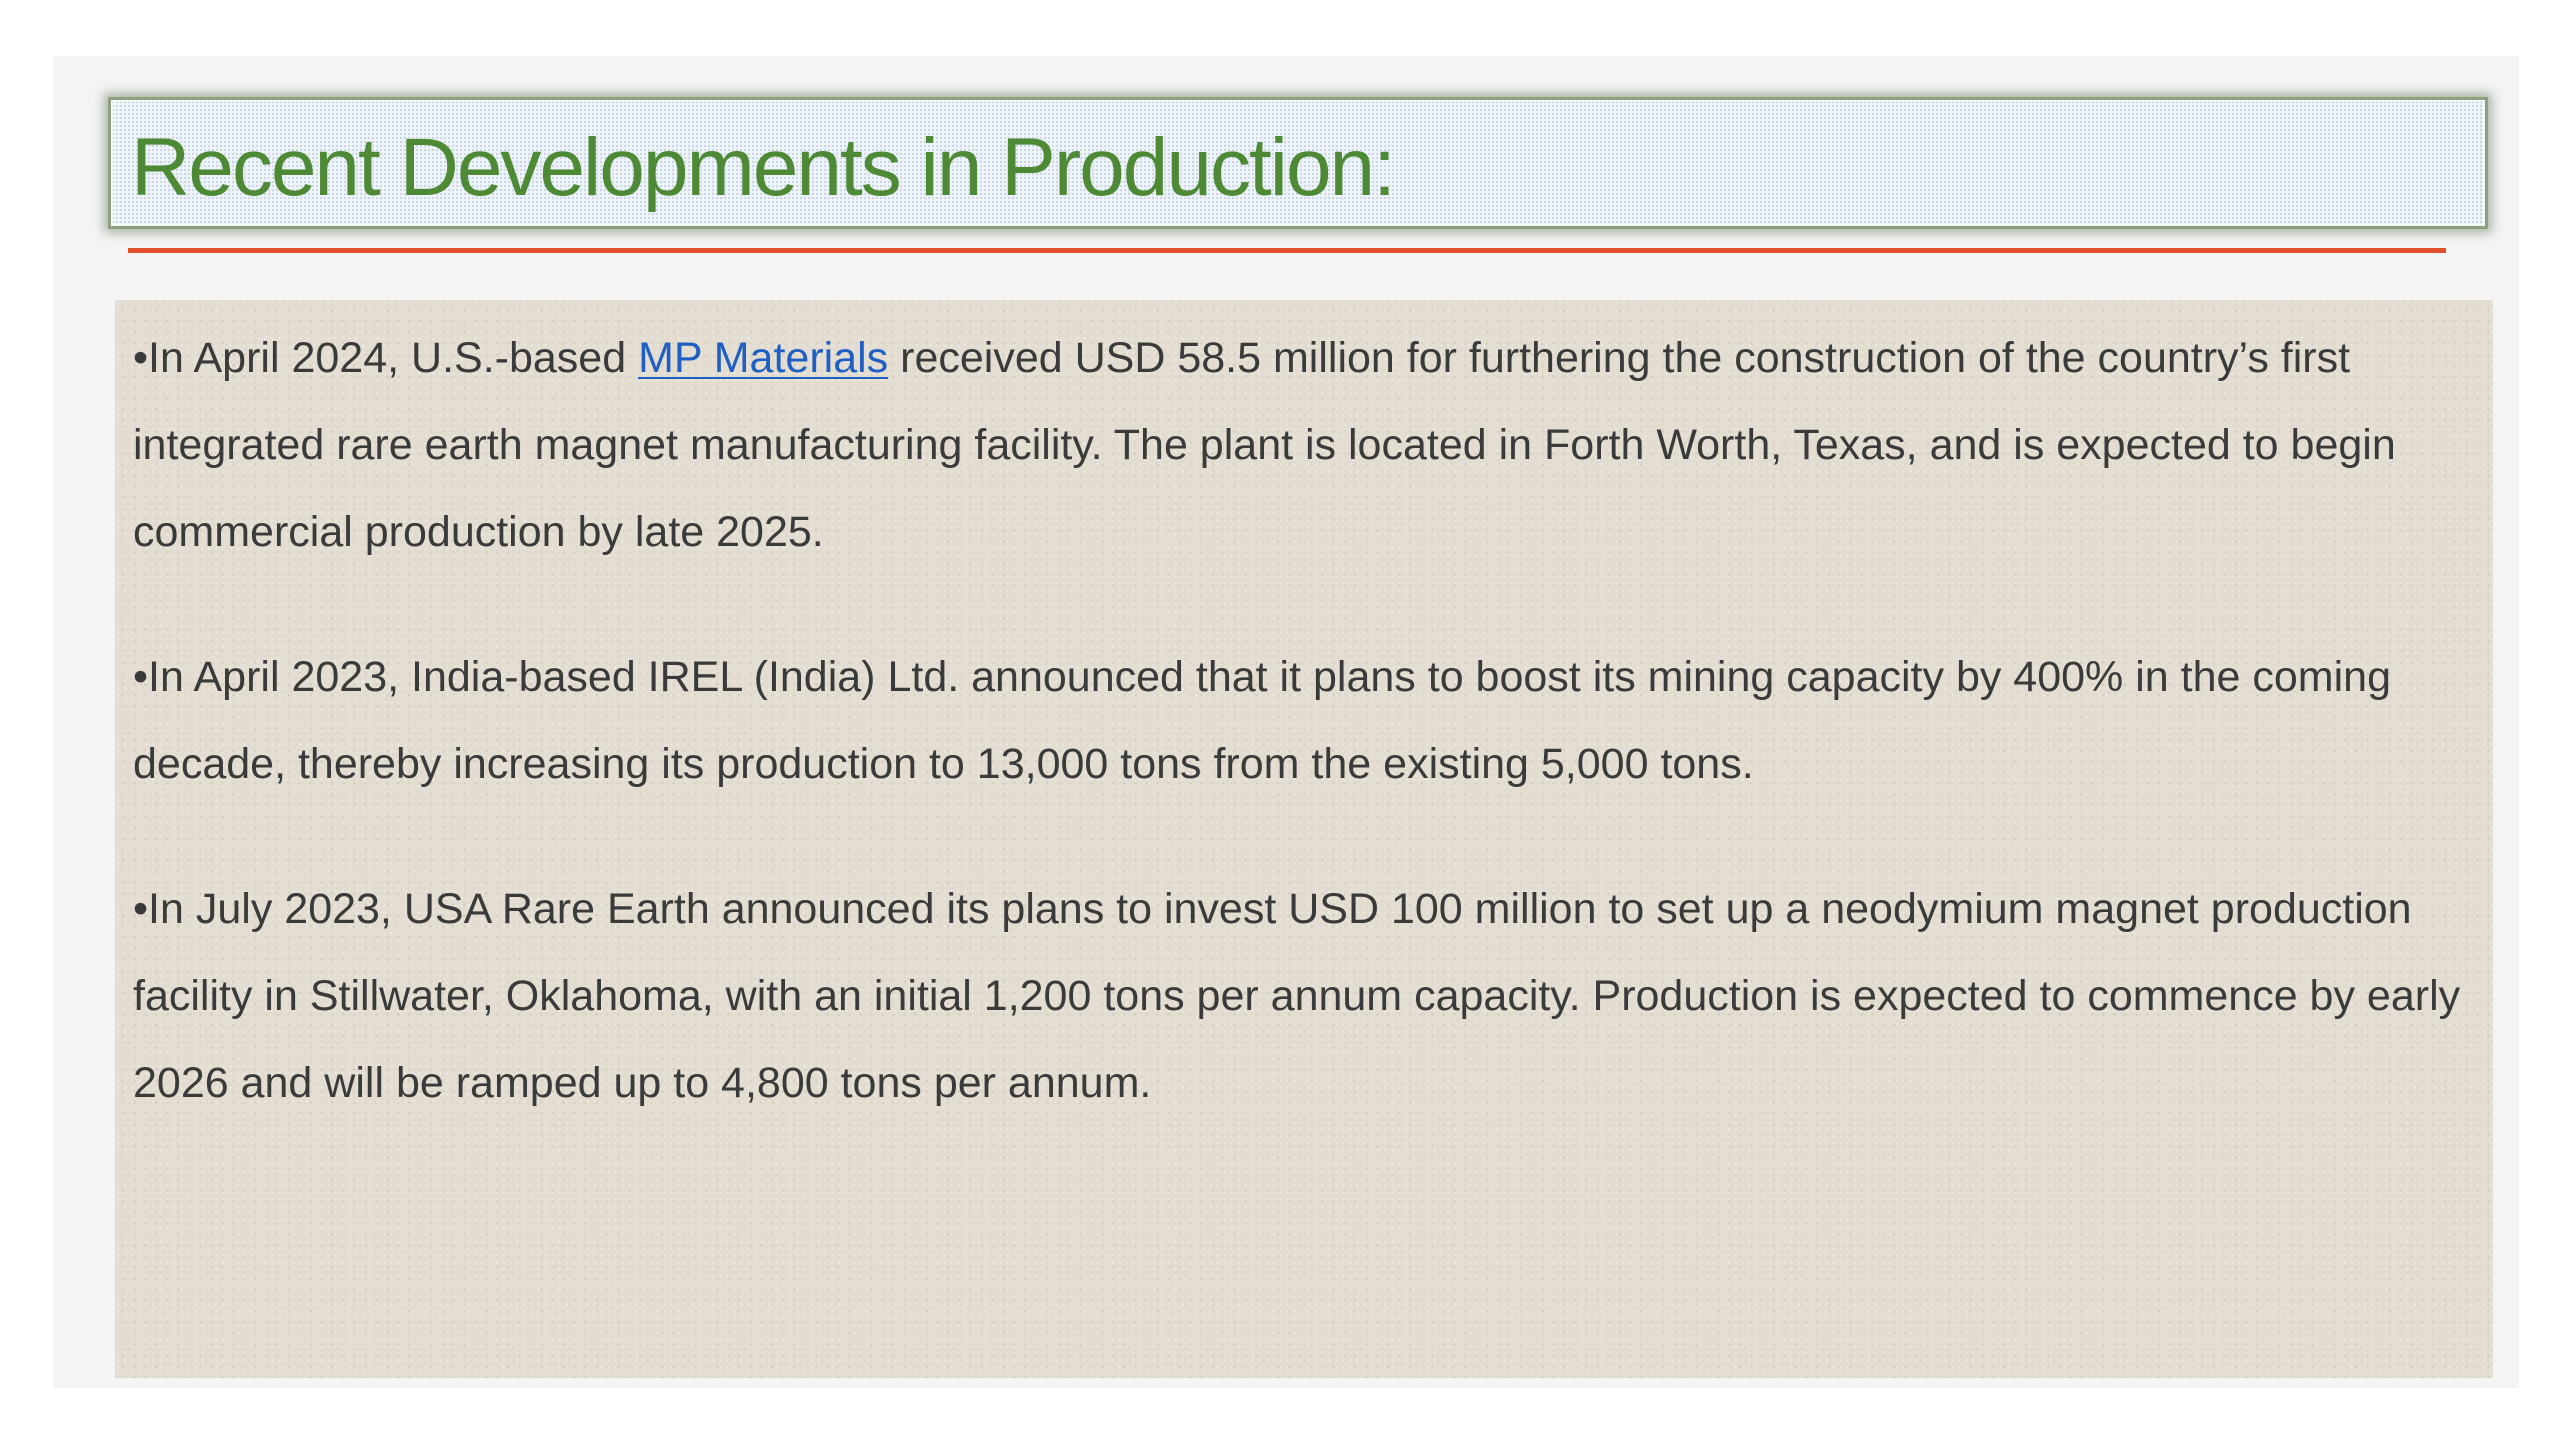  What do you see at coordinates (763, 167) in the screenshot?
I see `slide-title: Recent Developments in Production:` at bounding box center [763, 167].